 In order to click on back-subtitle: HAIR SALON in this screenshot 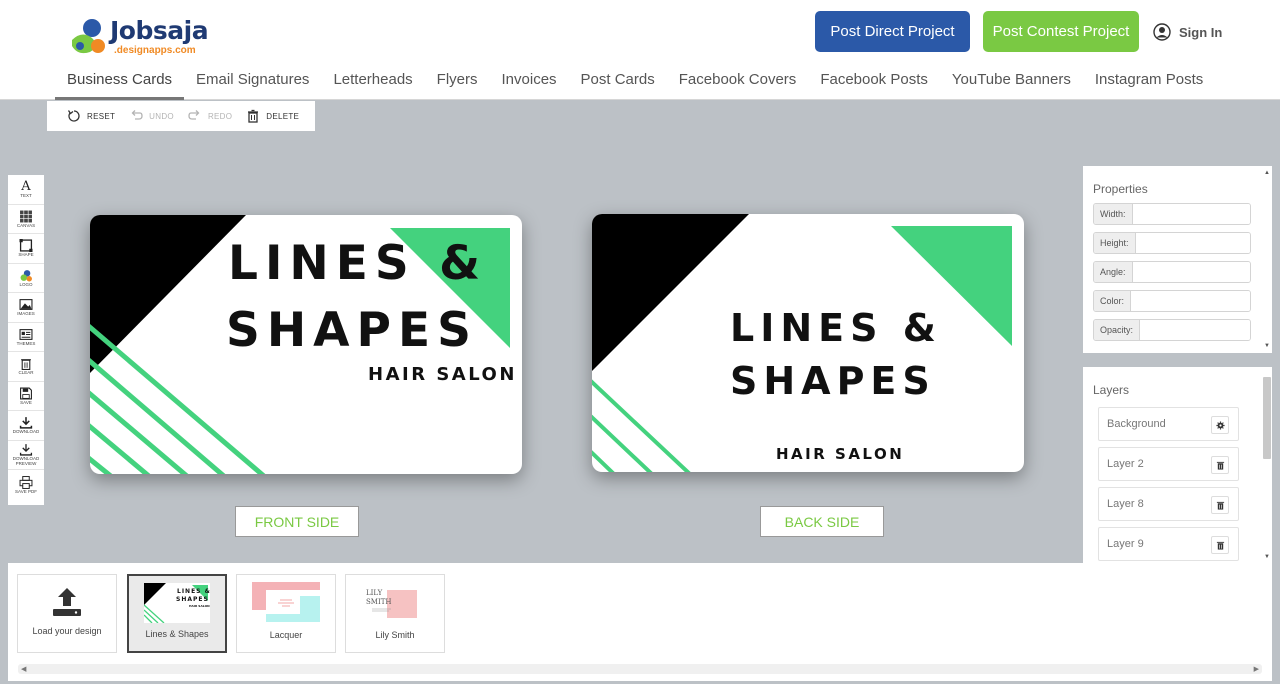, I will do `click(840, 454)`.